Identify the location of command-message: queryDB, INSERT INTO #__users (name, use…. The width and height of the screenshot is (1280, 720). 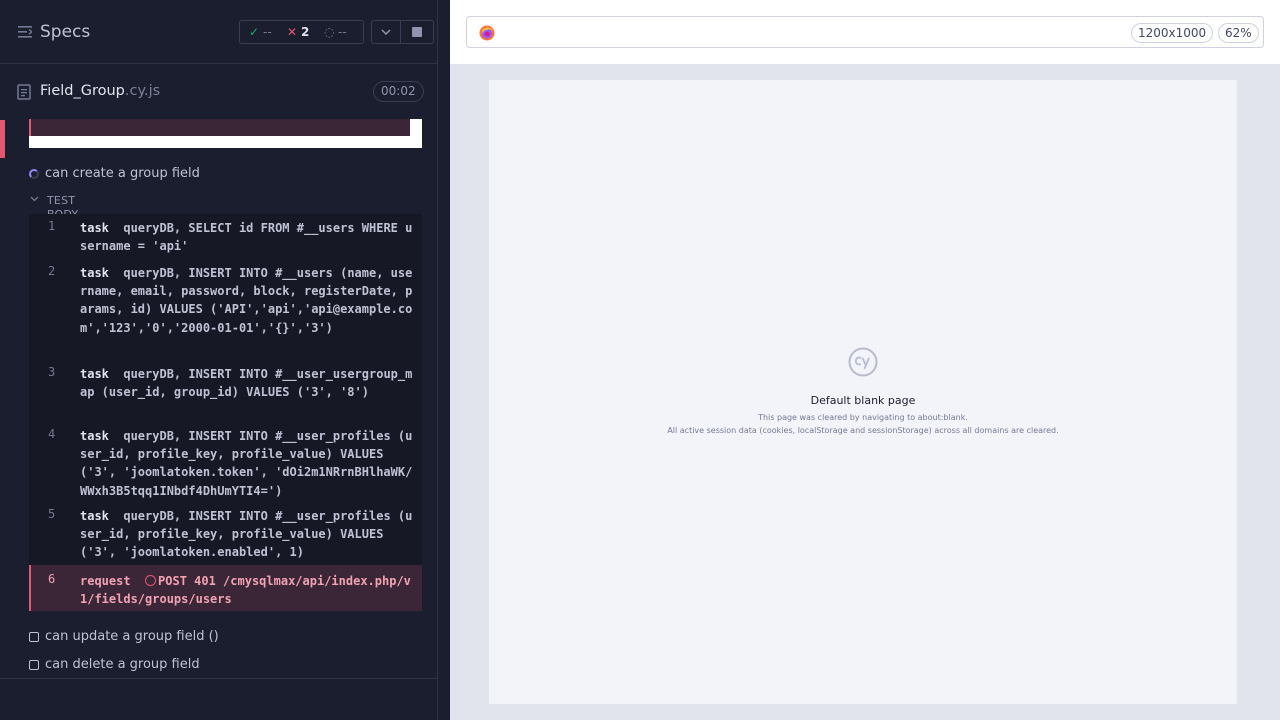
(246, 300).